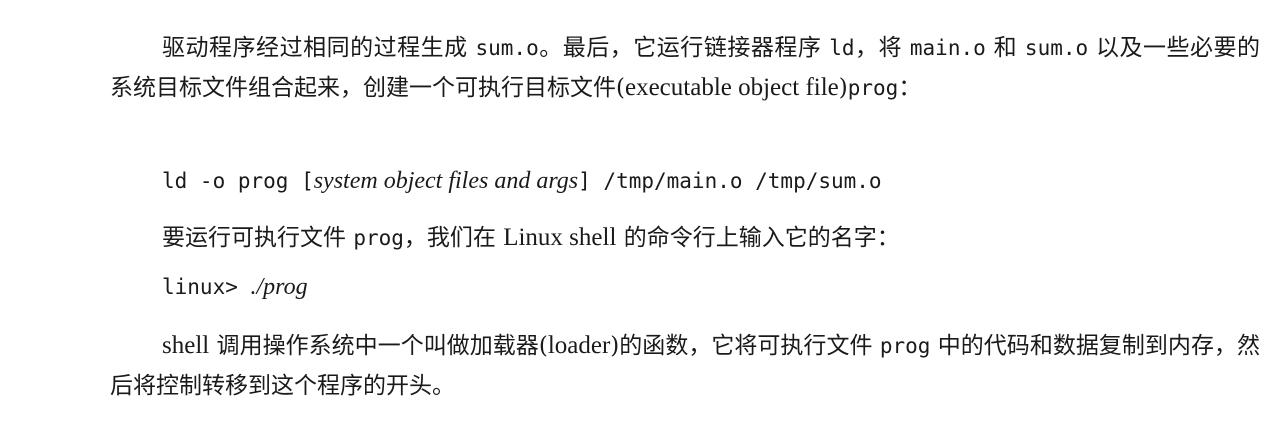 This screenshot has height=423, width=1277. Describe the element at coordinates (258, 238) in the screenshot. I see `text-run: 要运行可执行文件` at that location.